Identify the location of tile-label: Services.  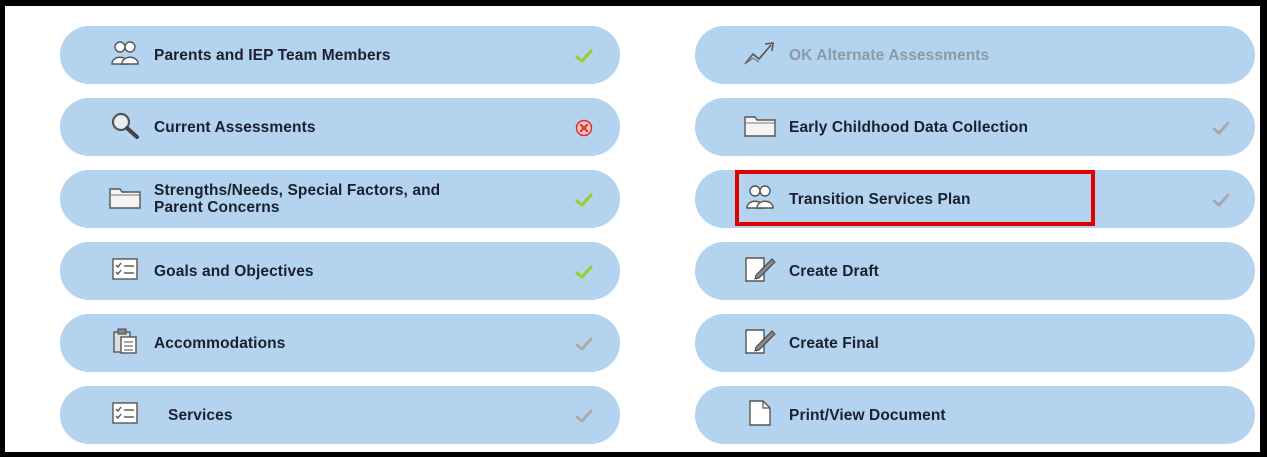
(200, 415).